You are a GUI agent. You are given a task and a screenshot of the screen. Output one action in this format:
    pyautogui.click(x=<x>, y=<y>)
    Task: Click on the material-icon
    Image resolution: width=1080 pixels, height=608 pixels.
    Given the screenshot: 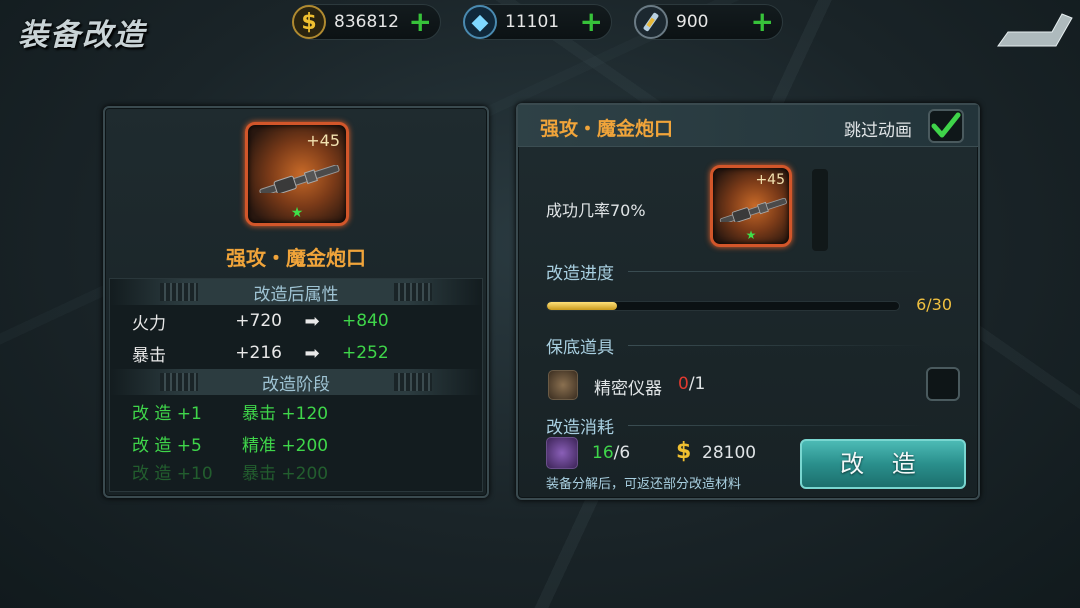 What is the action you would take?
    pyautogui.click(x=562, y=453)
    